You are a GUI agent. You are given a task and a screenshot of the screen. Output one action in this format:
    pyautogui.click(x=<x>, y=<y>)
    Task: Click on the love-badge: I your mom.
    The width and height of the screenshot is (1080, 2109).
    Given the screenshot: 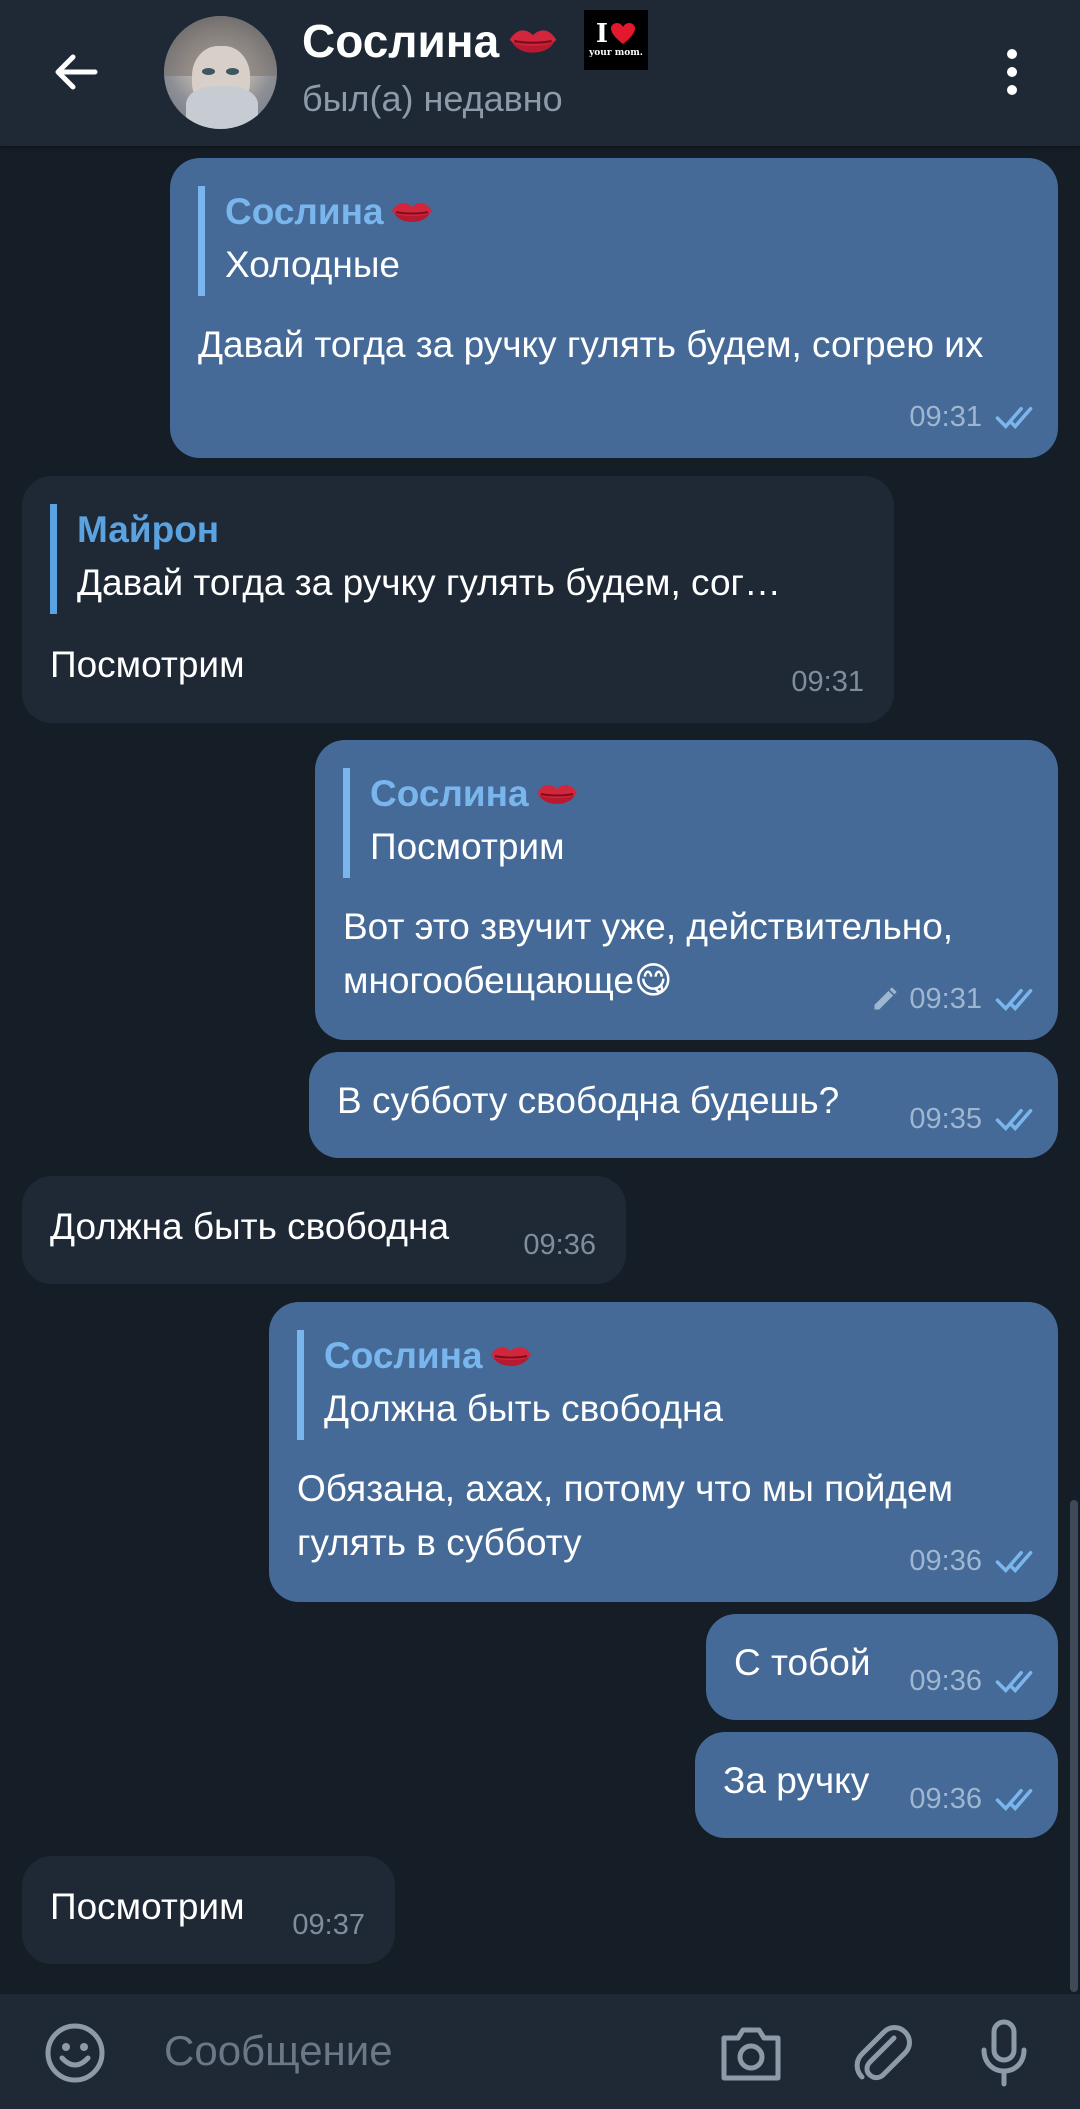 What is the action you would take?
    pyautogui.click(x=616, y=40)
    